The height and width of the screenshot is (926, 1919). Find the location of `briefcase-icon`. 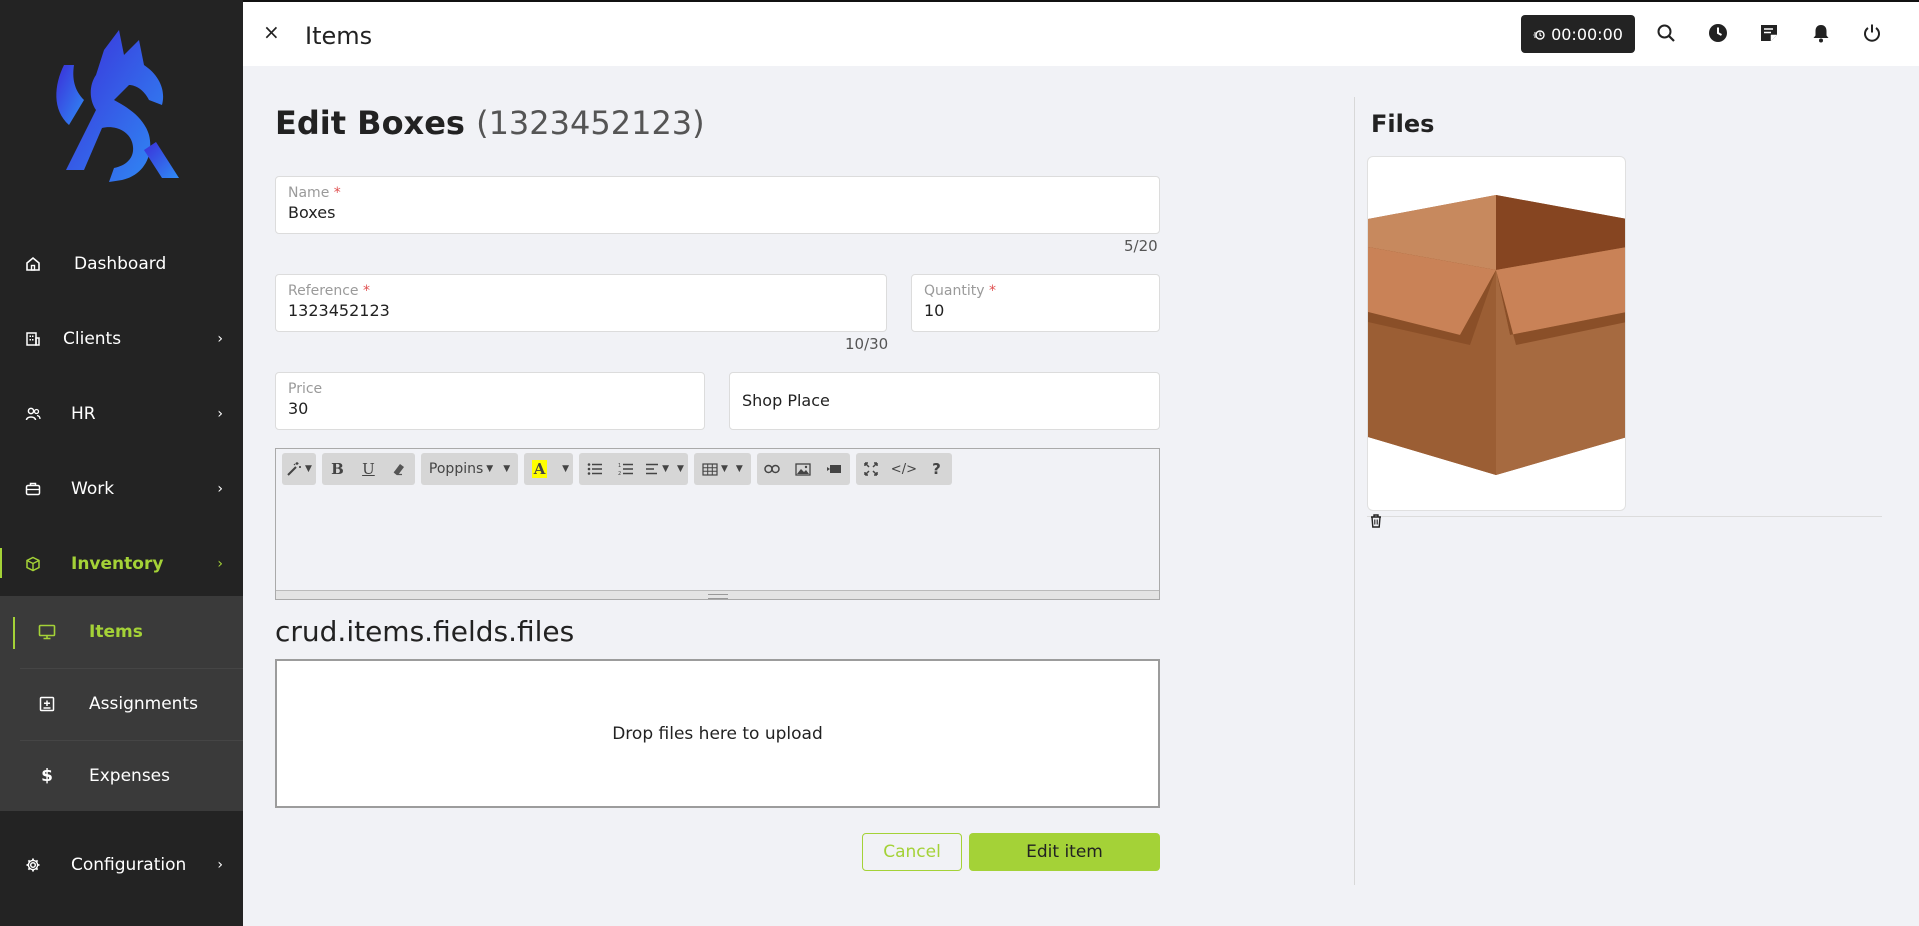

briefcase-icon is located at coordinates (33, 489).